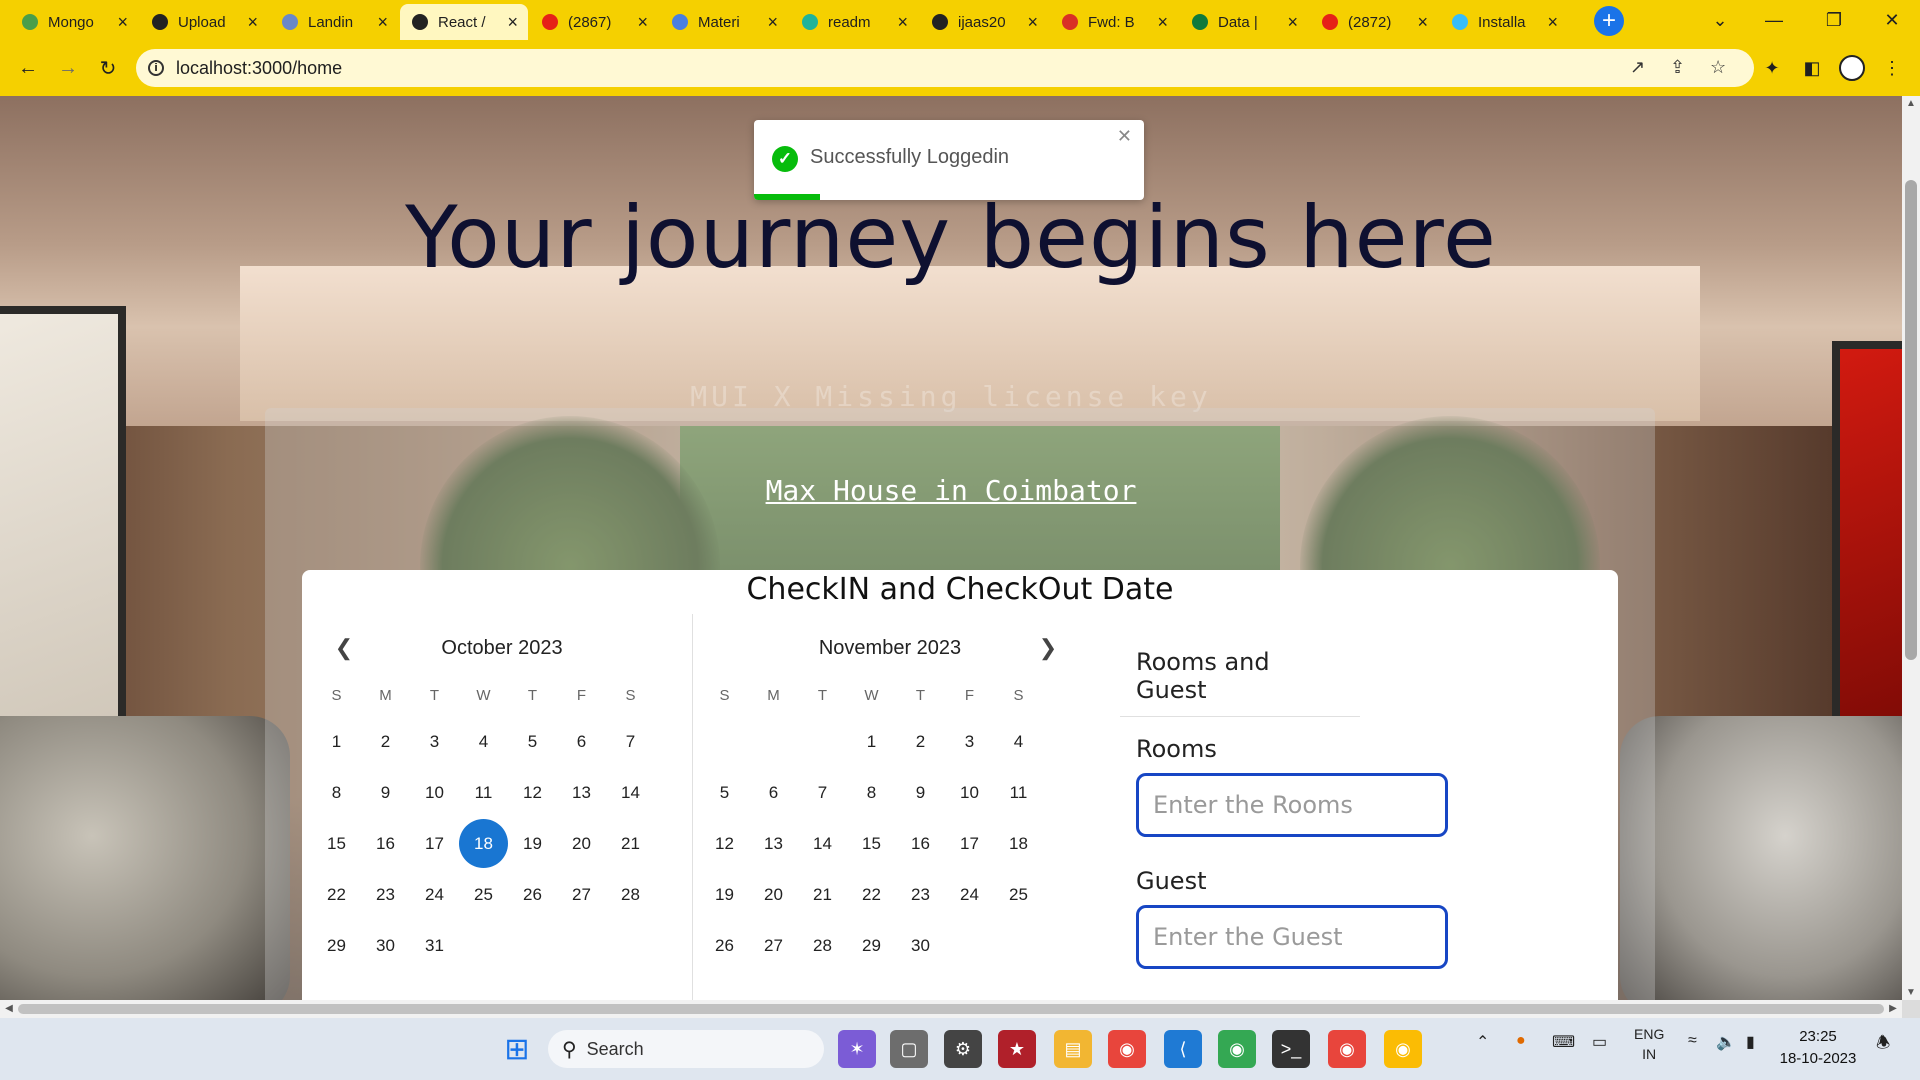 This screenshot has height=1080, width=1920. Describe the element at coordinates (969, 894) in the screenshot. I see `calendar-day: 24` at that location.